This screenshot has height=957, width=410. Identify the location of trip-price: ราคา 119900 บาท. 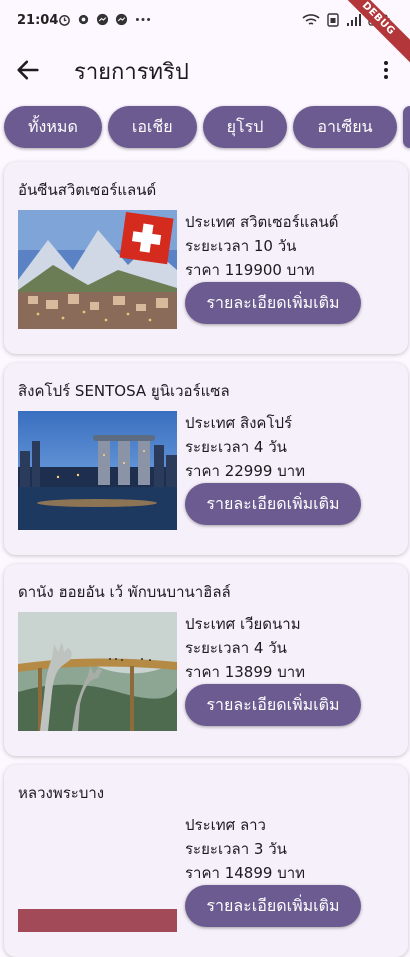
(250, 270).